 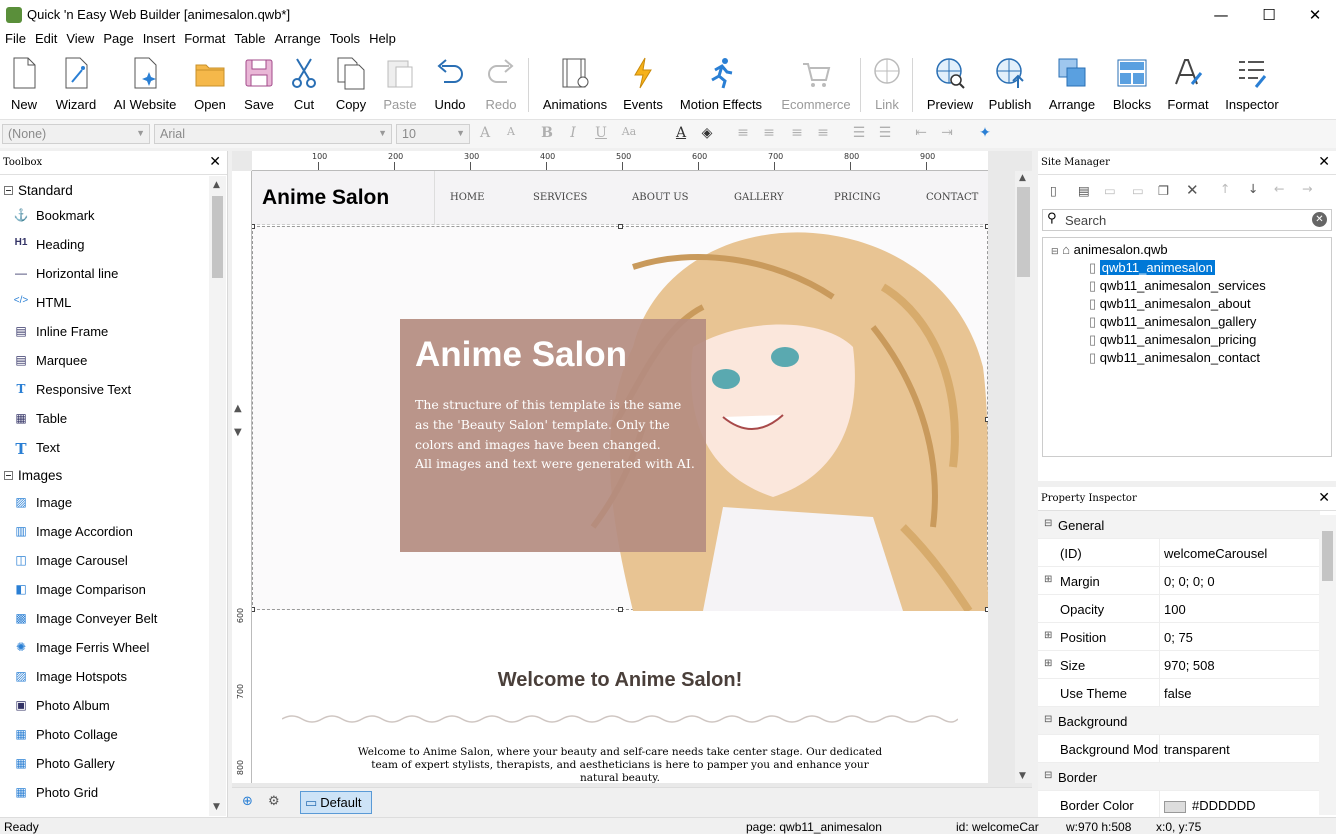 What do you see at coordinates (721, 86) in the screenshot?
I see `motion-effects-button: Motion Effects` at bounding box center [721, 86].